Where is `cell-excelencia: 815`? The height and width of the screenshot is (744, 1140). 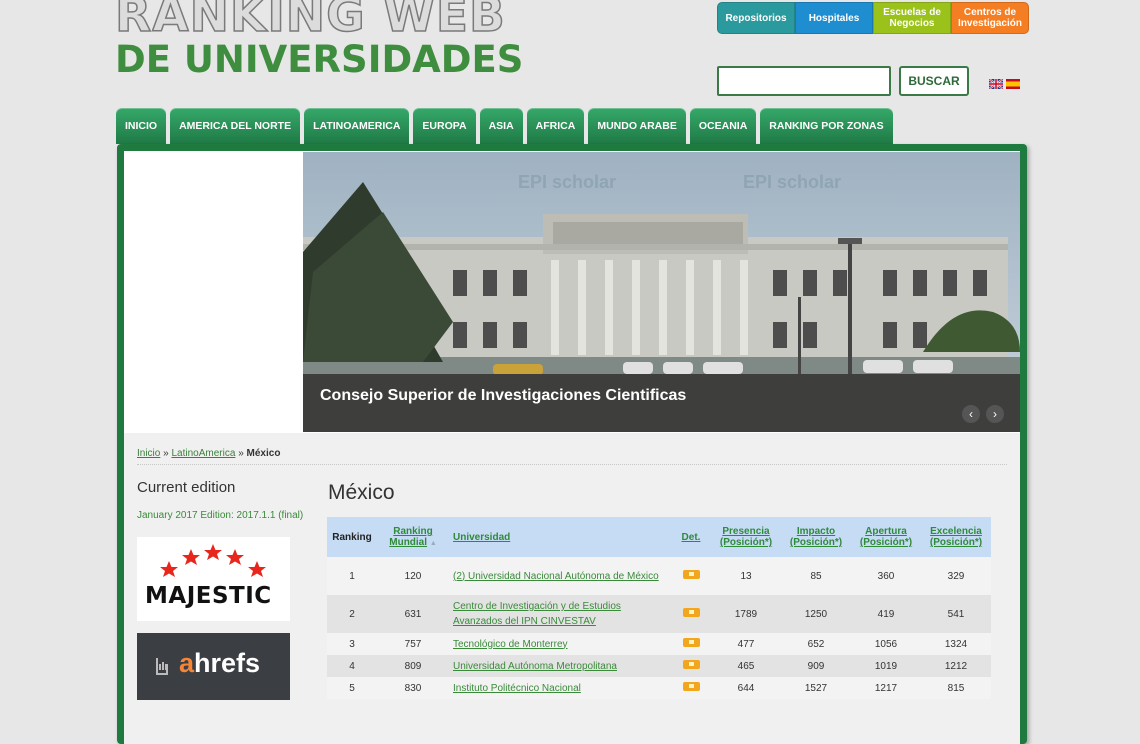
cell-excelencia: 815 is located at coordinates (956, 688).